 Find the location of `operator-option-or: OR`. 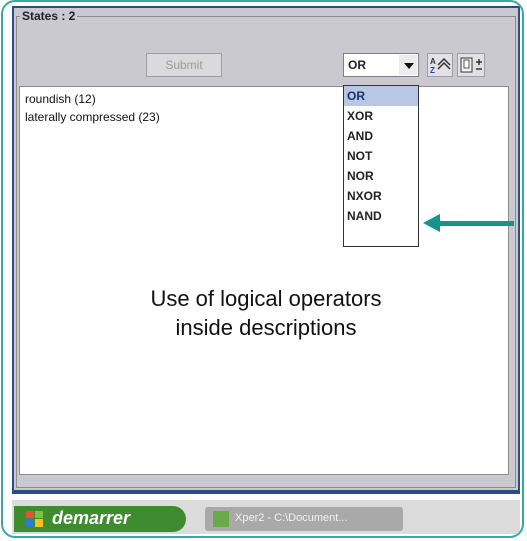

operator-option-or: OR is located at coordinates (381, 96).